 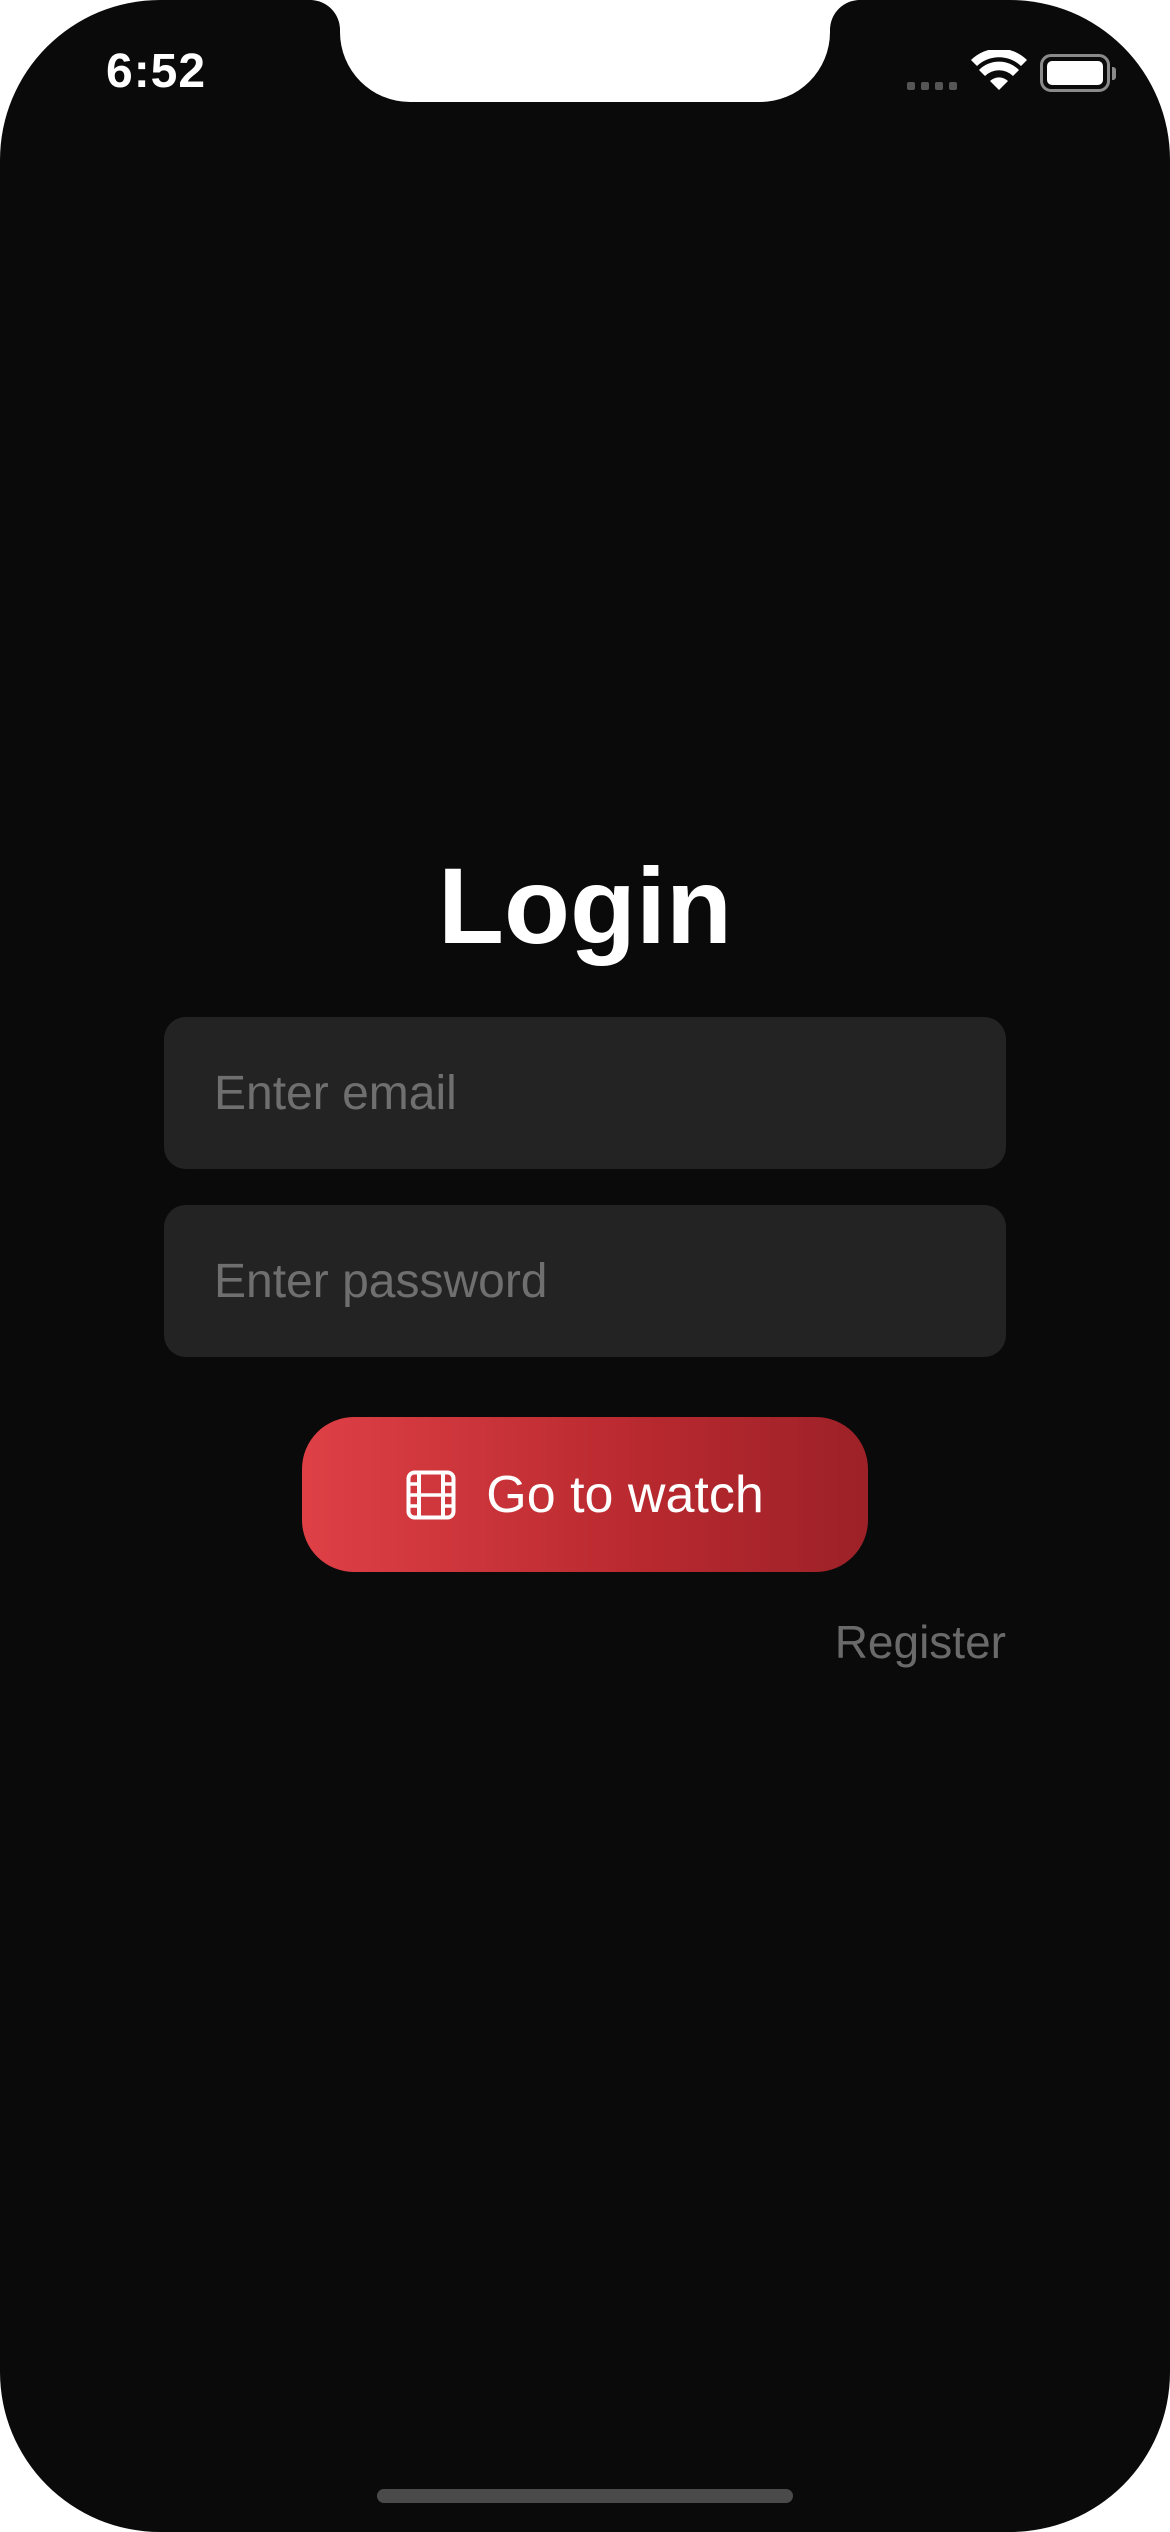 I want to click on page-title: Login, so click(x=585, y=905).